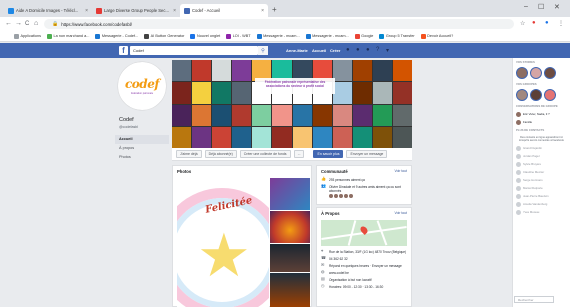 The height and width of the screenshot is (307, 570). What do you see at coordinates (397, 36) in the screenshot?
I see `bookmark-item: Group 5 Transfer` at bounding box center [397, 36].